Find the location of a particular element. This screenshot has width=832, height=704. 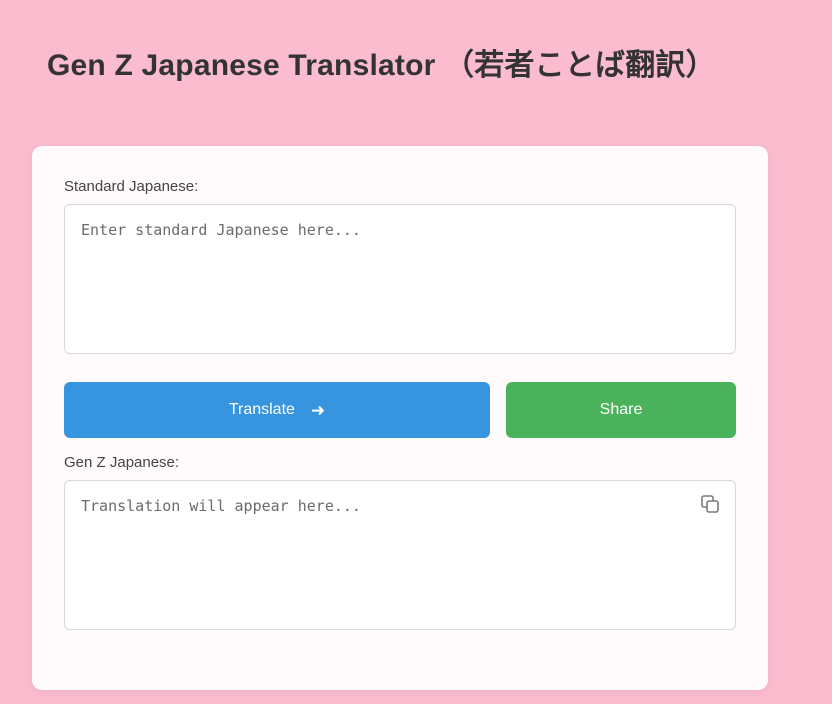

translate-button-label: Translate is located at coordinates (261, 409).